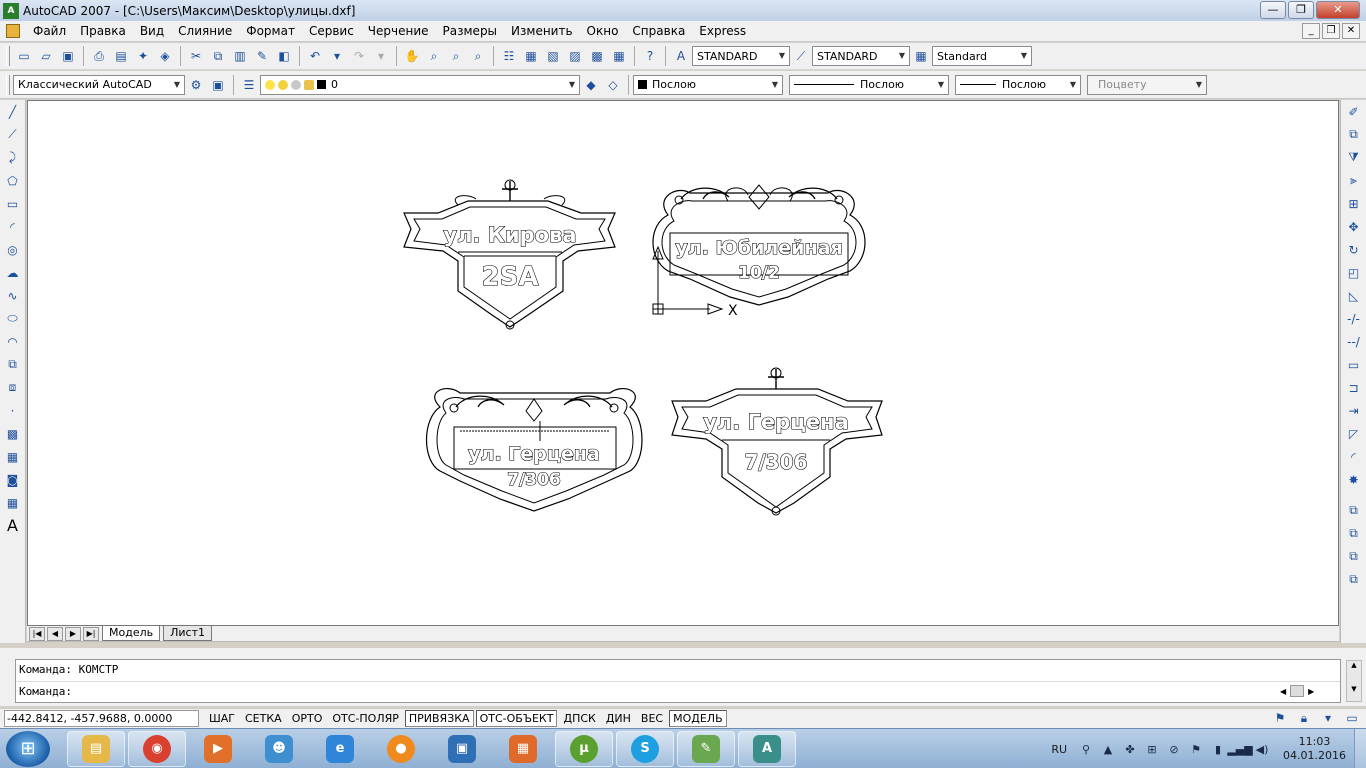 The height and width of the screenshot is (768, 1366). What do you see at coordinates (613, 85) in the screenshot?
I see `layer-previous-icon: ◇` at bounding box center [613, 85].